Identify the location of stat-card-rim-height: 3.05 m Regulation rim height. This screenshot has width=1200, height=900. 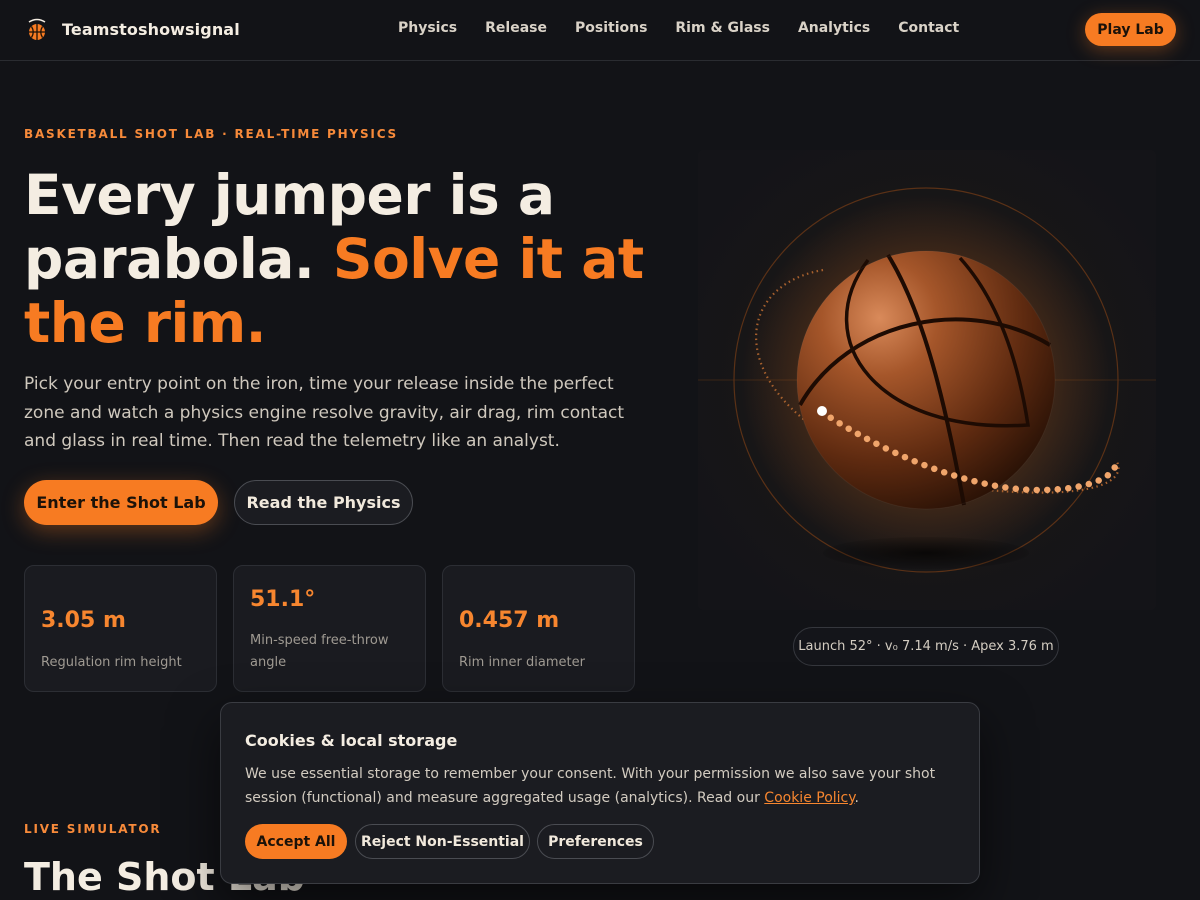
(120, 628).